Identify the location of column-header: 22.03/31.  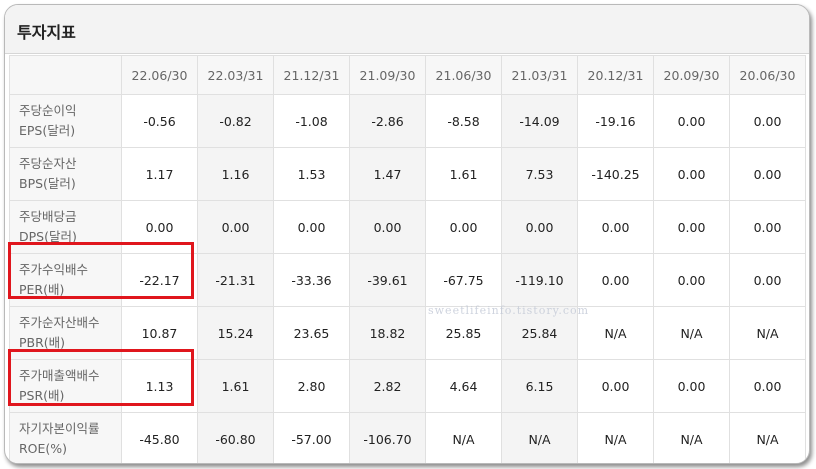
(235, 75).